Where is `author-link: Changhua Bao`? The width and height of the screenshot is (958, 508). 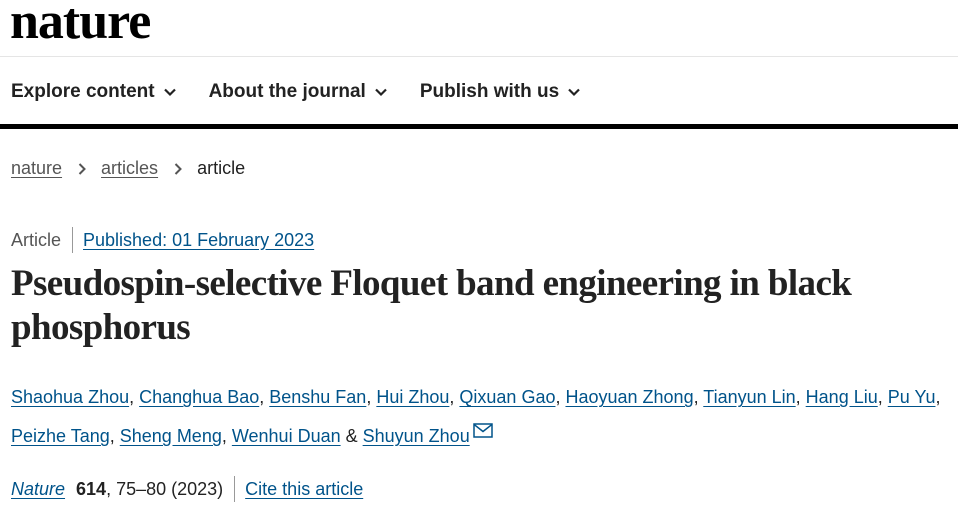 author-link: Changhua Bao is located at coordinates (199, 397).